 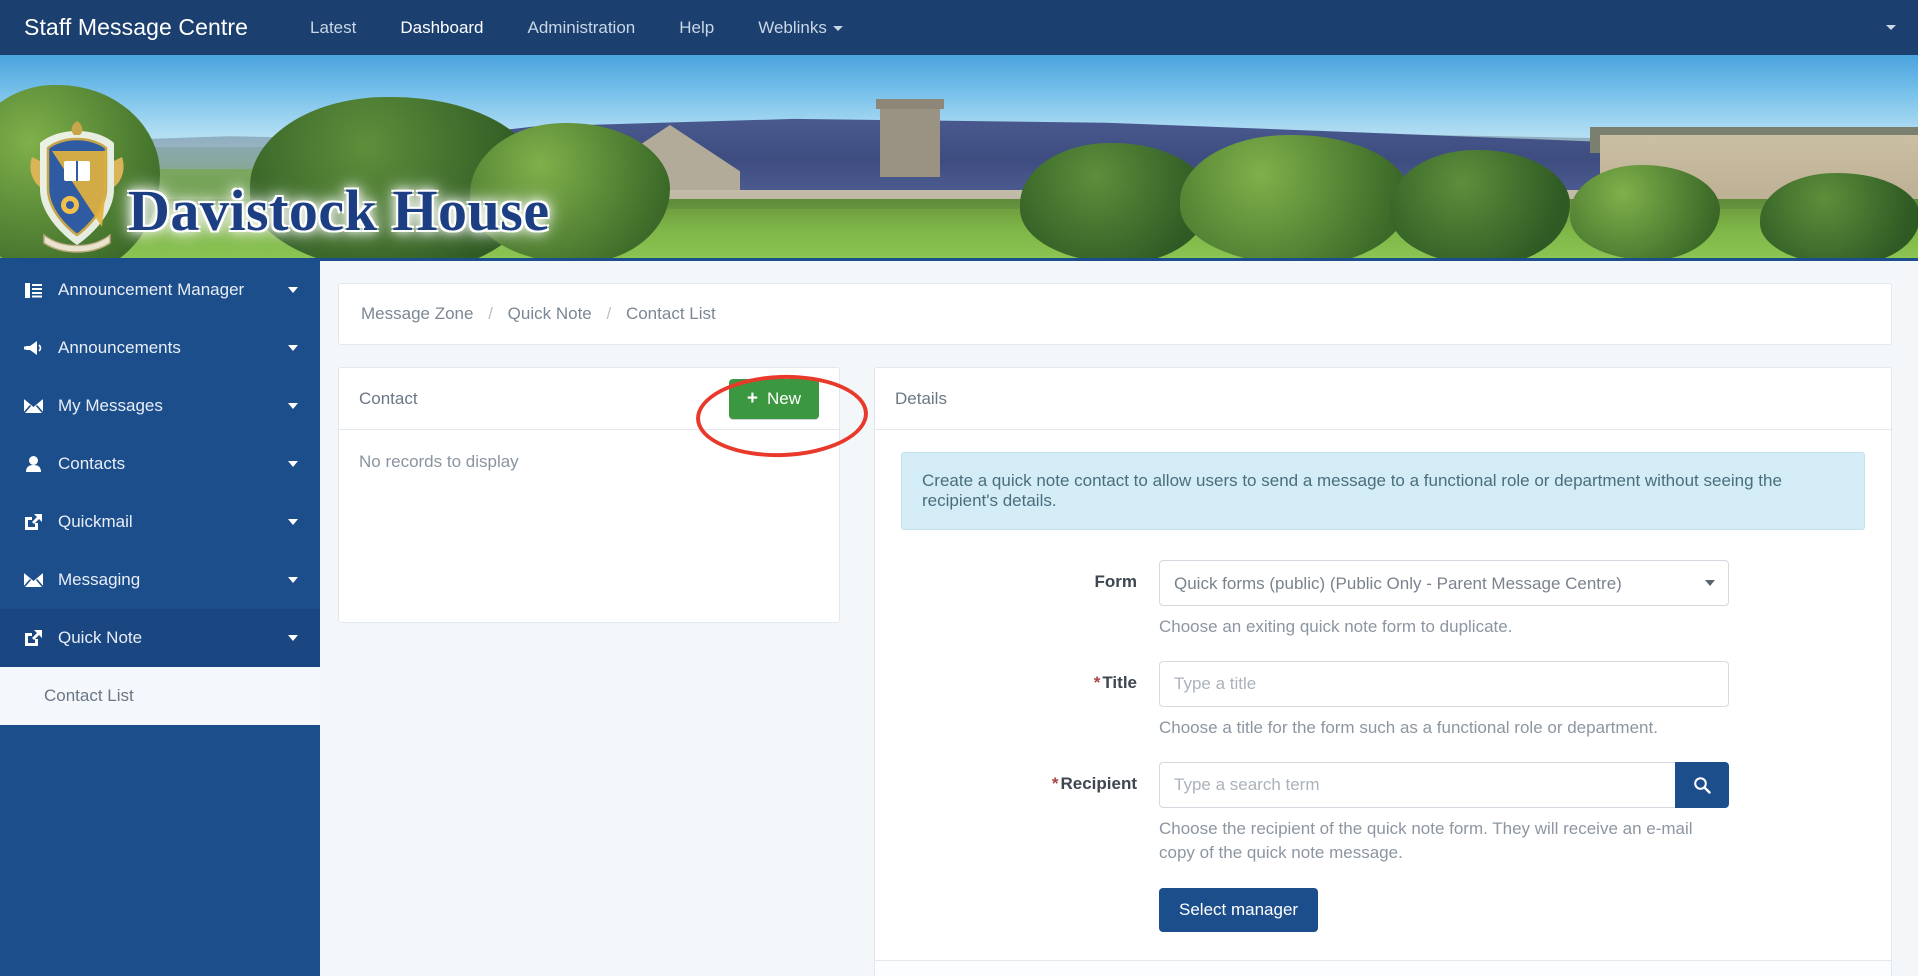 What do you see at coordinates (671, 313) in the screenshot?
I see `breadcrumb-item-contact-list: Contact List` at bounding box center [671, 313].